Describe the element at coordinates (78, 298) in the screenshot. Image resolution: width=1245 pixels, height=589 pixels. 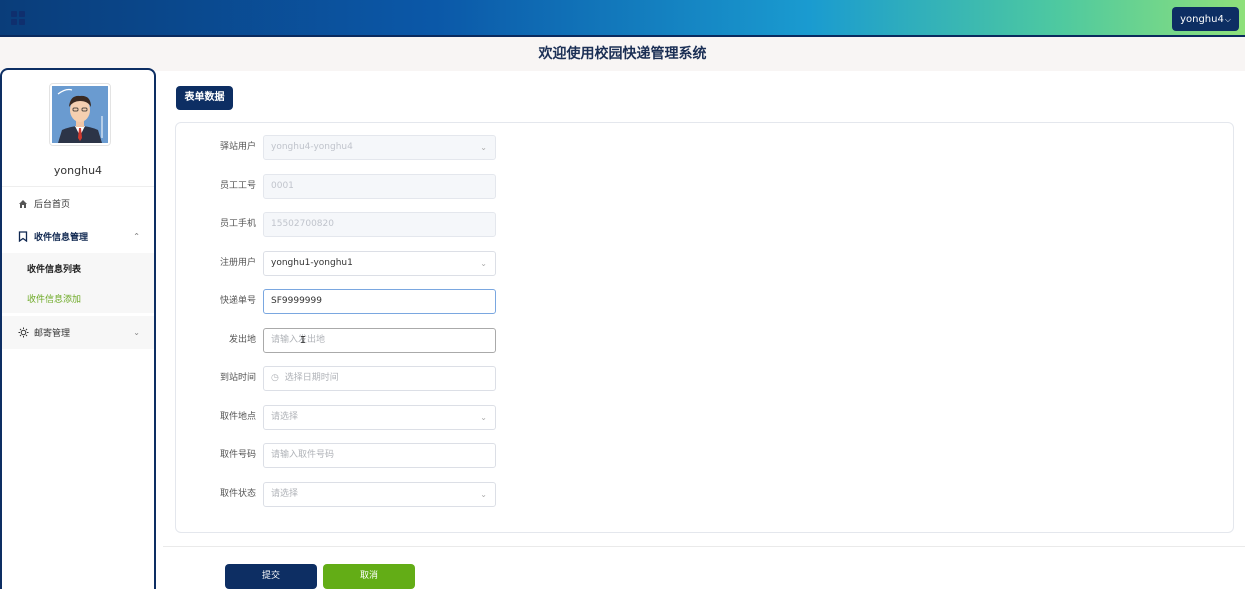
I see `sidebar-item-receive-add: 收件信息添加` at that location.